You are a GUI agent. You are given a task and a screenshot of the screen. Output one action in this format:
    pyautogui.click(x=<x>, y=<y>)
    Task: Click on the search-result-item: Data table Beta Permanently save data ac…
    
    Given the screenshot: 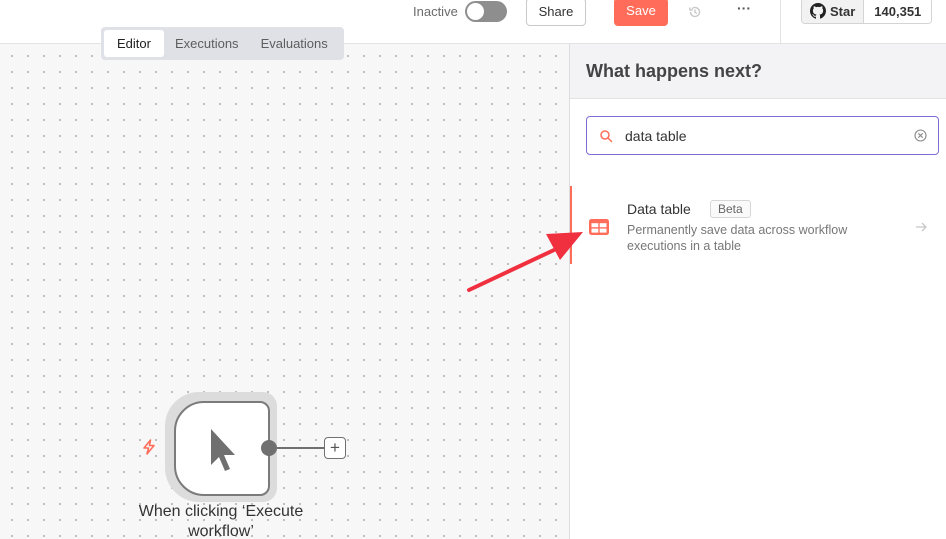 What is the action you would take?
    pyautogui.click(x=758, y=225)
    